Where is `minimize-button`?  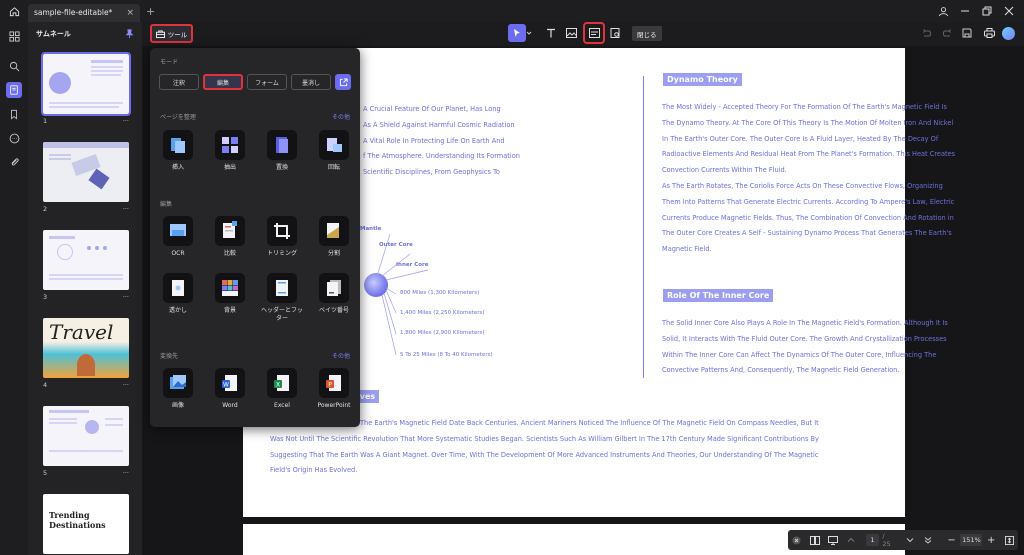 minimize-button is located at coordinates (965, 11).